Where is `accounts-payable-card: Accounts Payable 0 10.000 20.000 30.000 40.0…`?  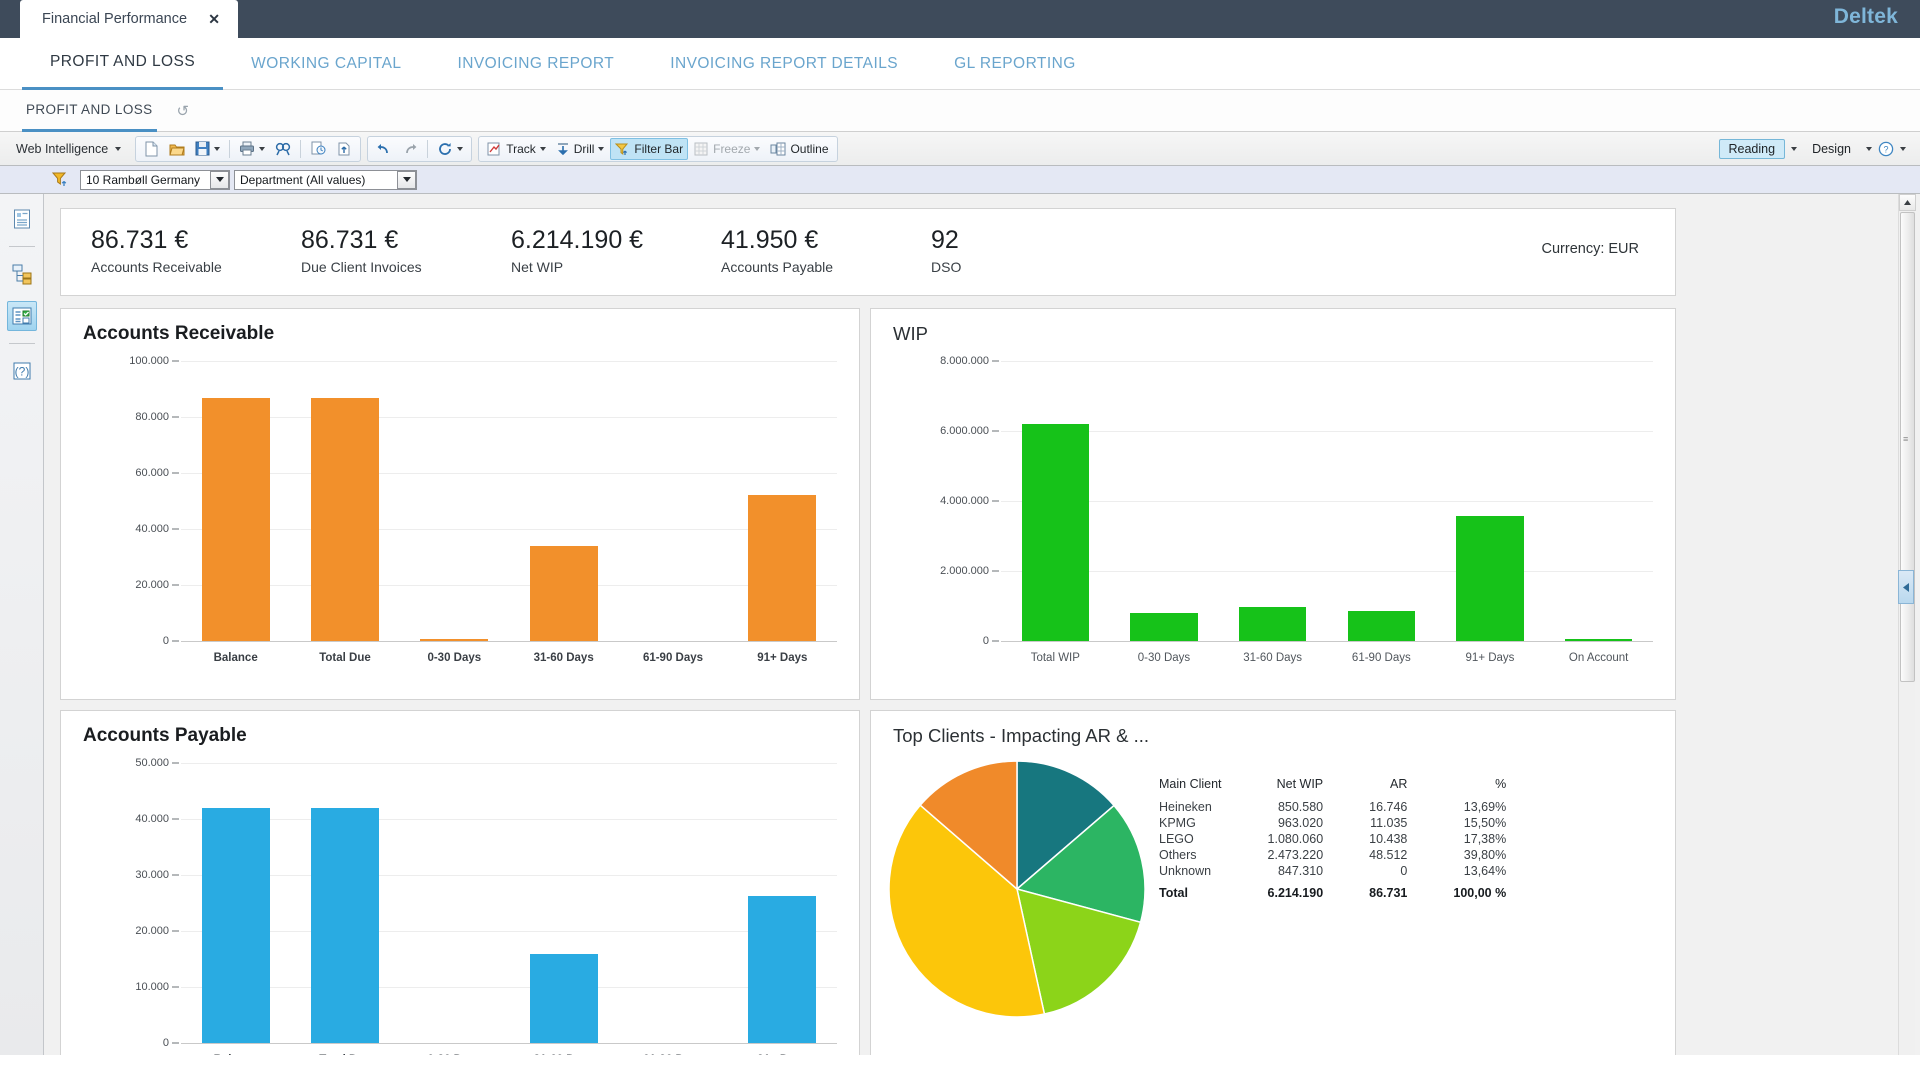 accounts-payable-card: Accounts Payable 0 10.000 20.000 30.000 40.0… is located at coordinates (460, 882).